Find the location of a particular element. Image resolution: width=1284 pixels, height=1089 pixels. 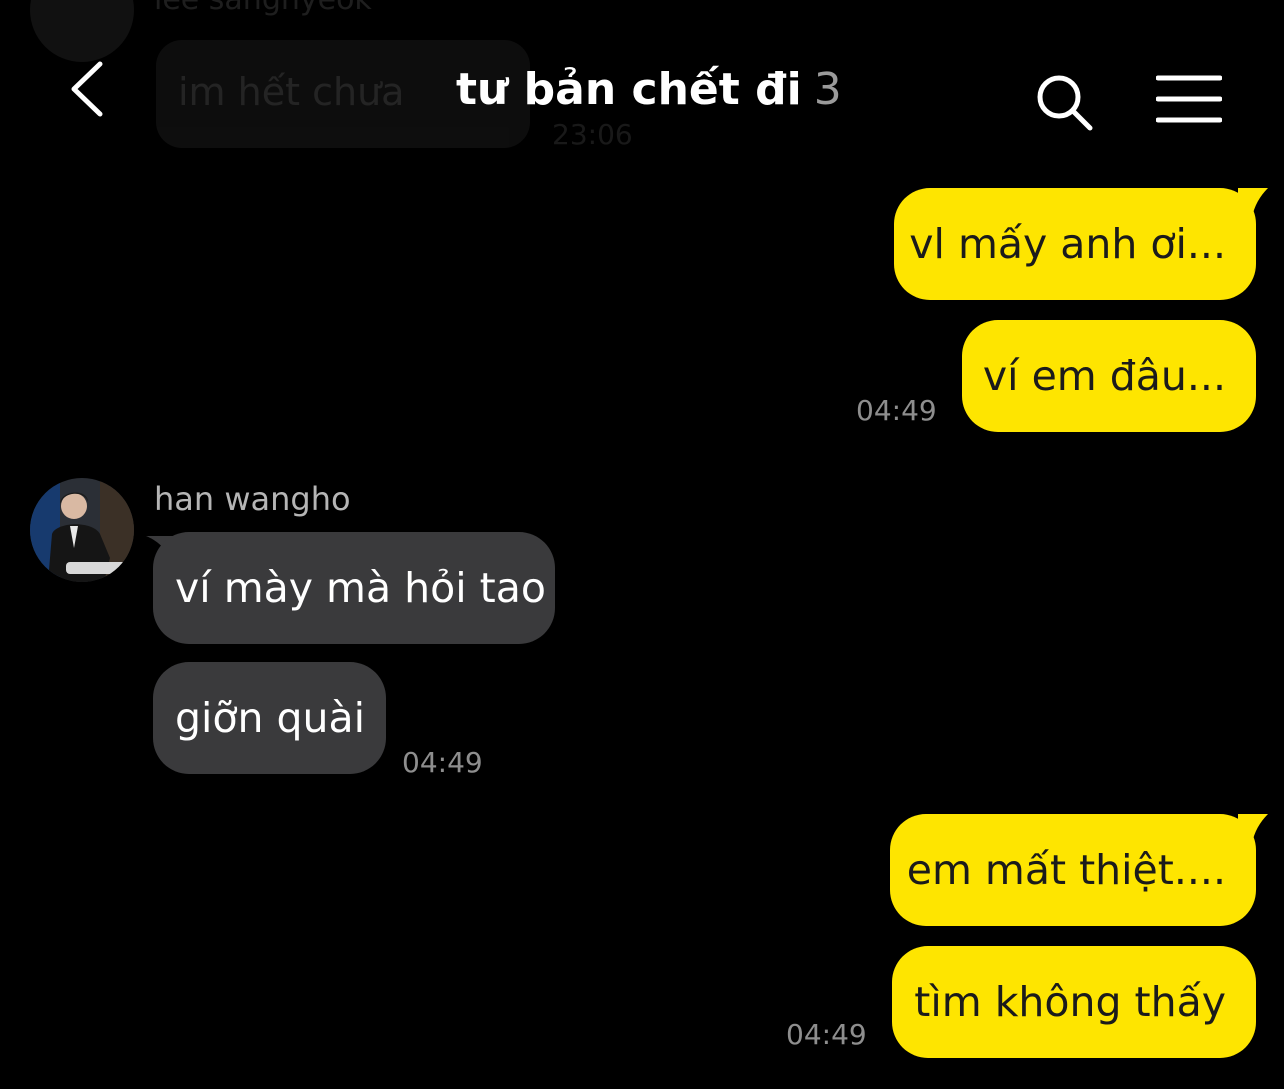

member-count: 3 is located at coordinates (827, 89).